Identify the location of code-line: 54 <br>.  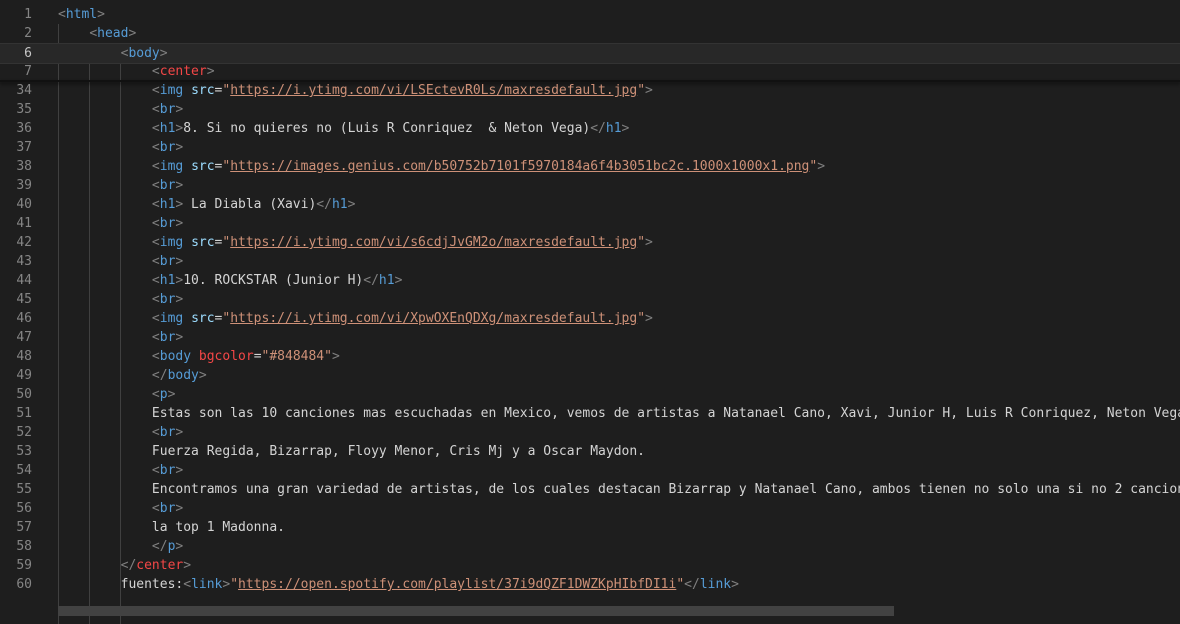
(590, 470).